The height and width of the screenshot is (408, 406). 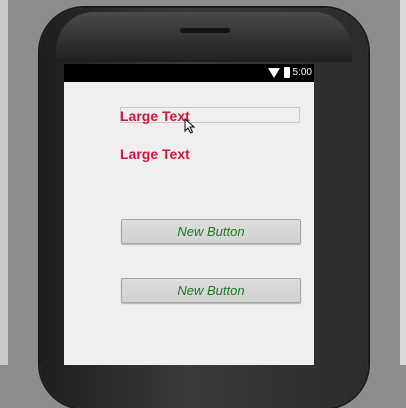 I want to click on editor-right-panel, so click(x=403, y=182).